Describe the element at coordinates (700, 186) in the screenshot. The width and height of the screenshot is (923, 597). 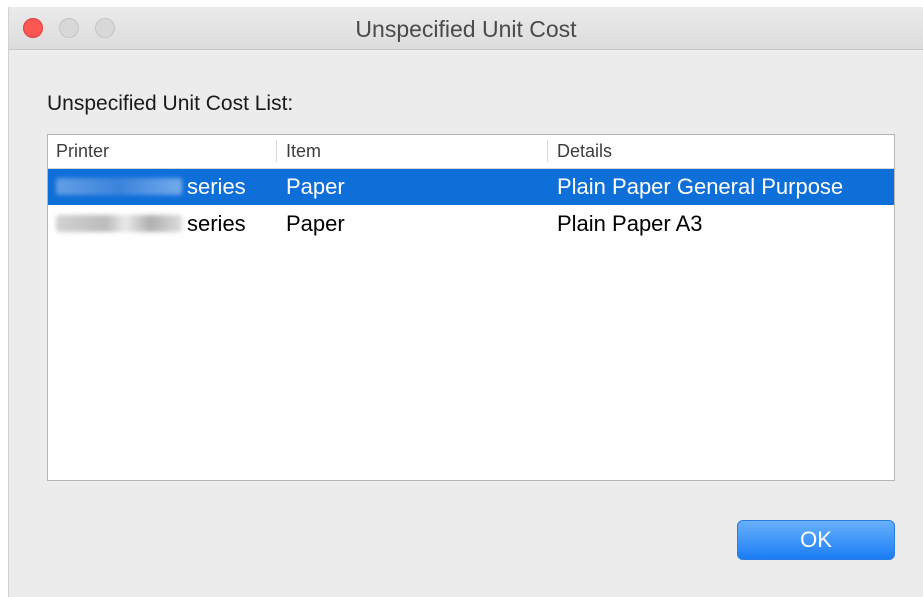
I see `details-cell: Plain Paper General Purpose` at that location.